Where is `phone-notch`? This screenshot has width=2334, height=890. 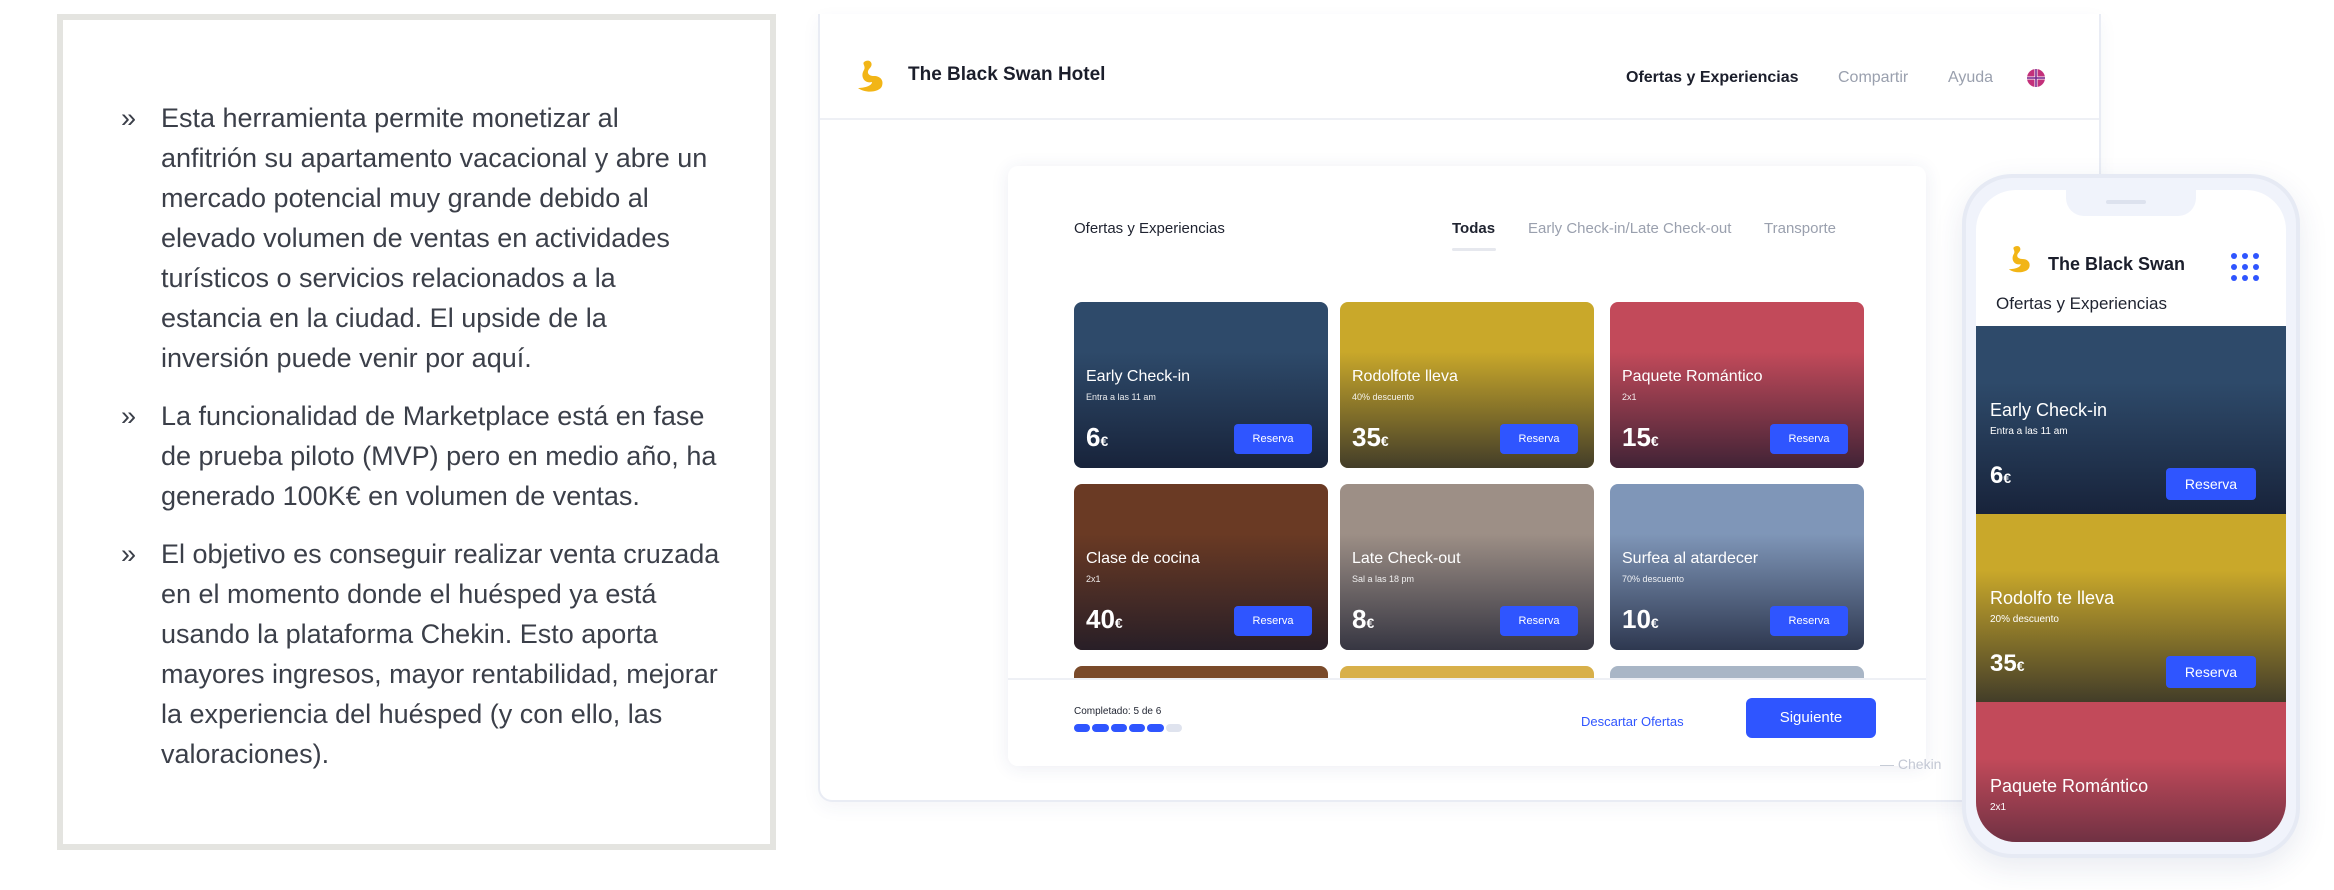
phone-notch is located at coordinates (2131, 203).